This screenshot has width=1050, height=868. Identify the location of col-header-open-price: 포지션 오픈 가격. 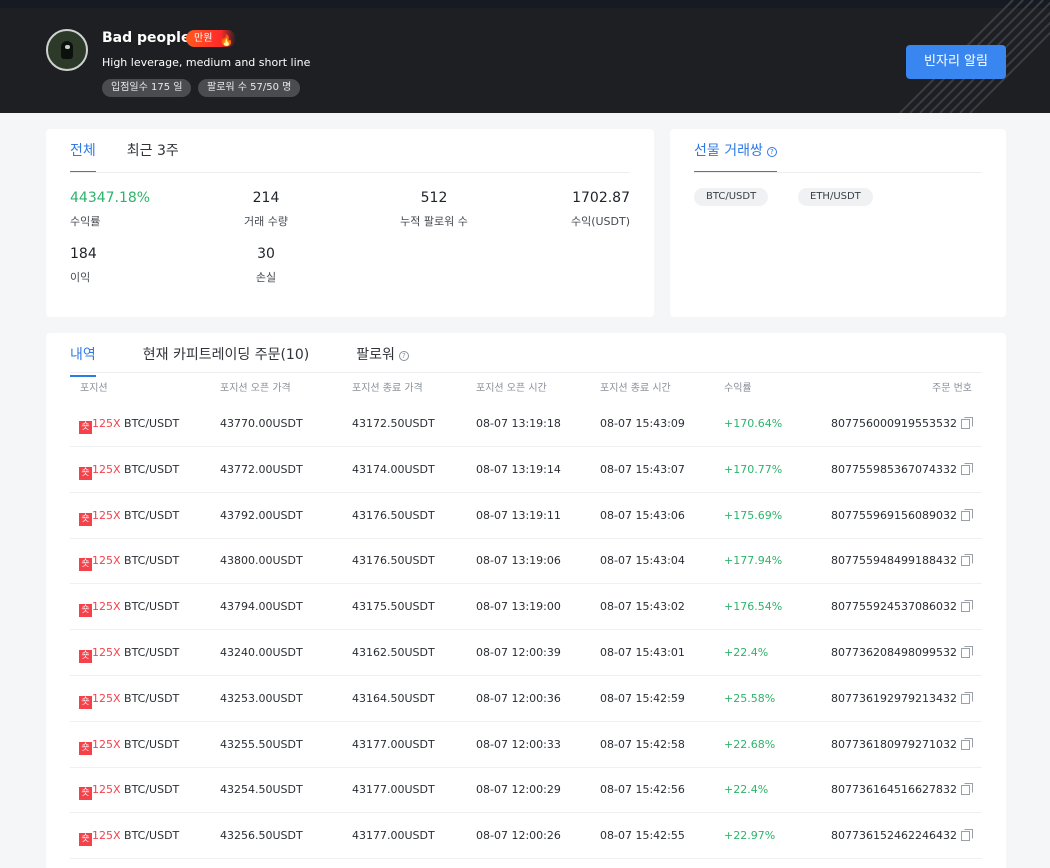
(255, 388).